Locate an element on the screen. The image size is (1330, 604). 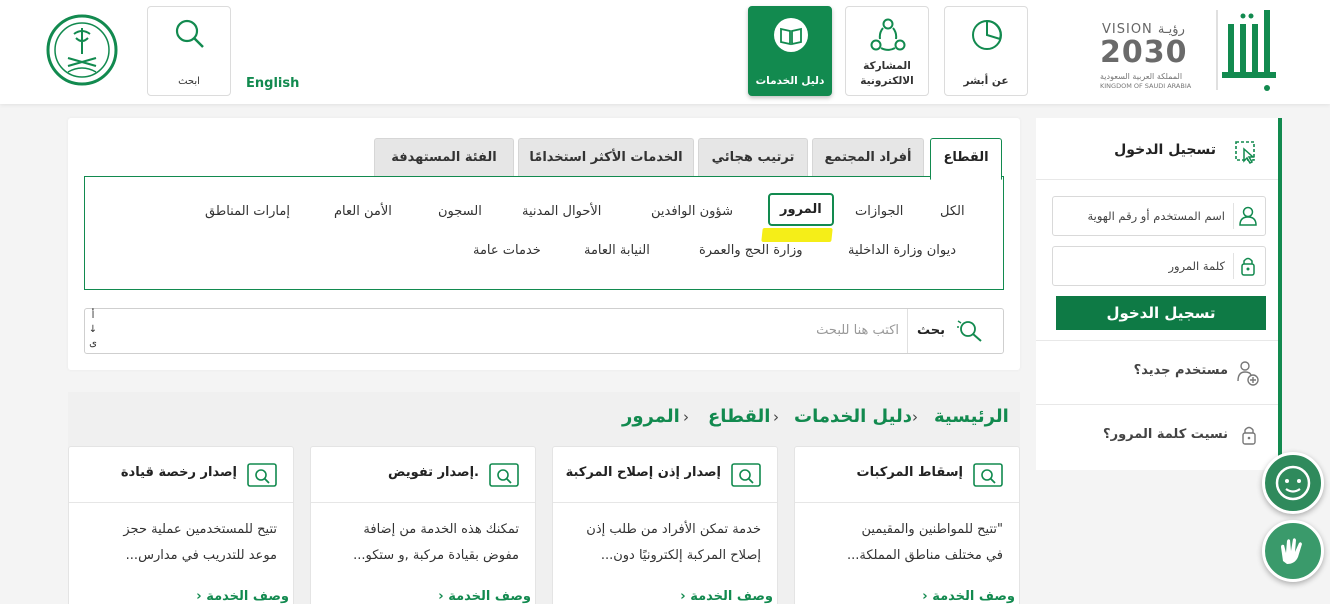
sector-all: الكل is located at coordinates (952, 211).